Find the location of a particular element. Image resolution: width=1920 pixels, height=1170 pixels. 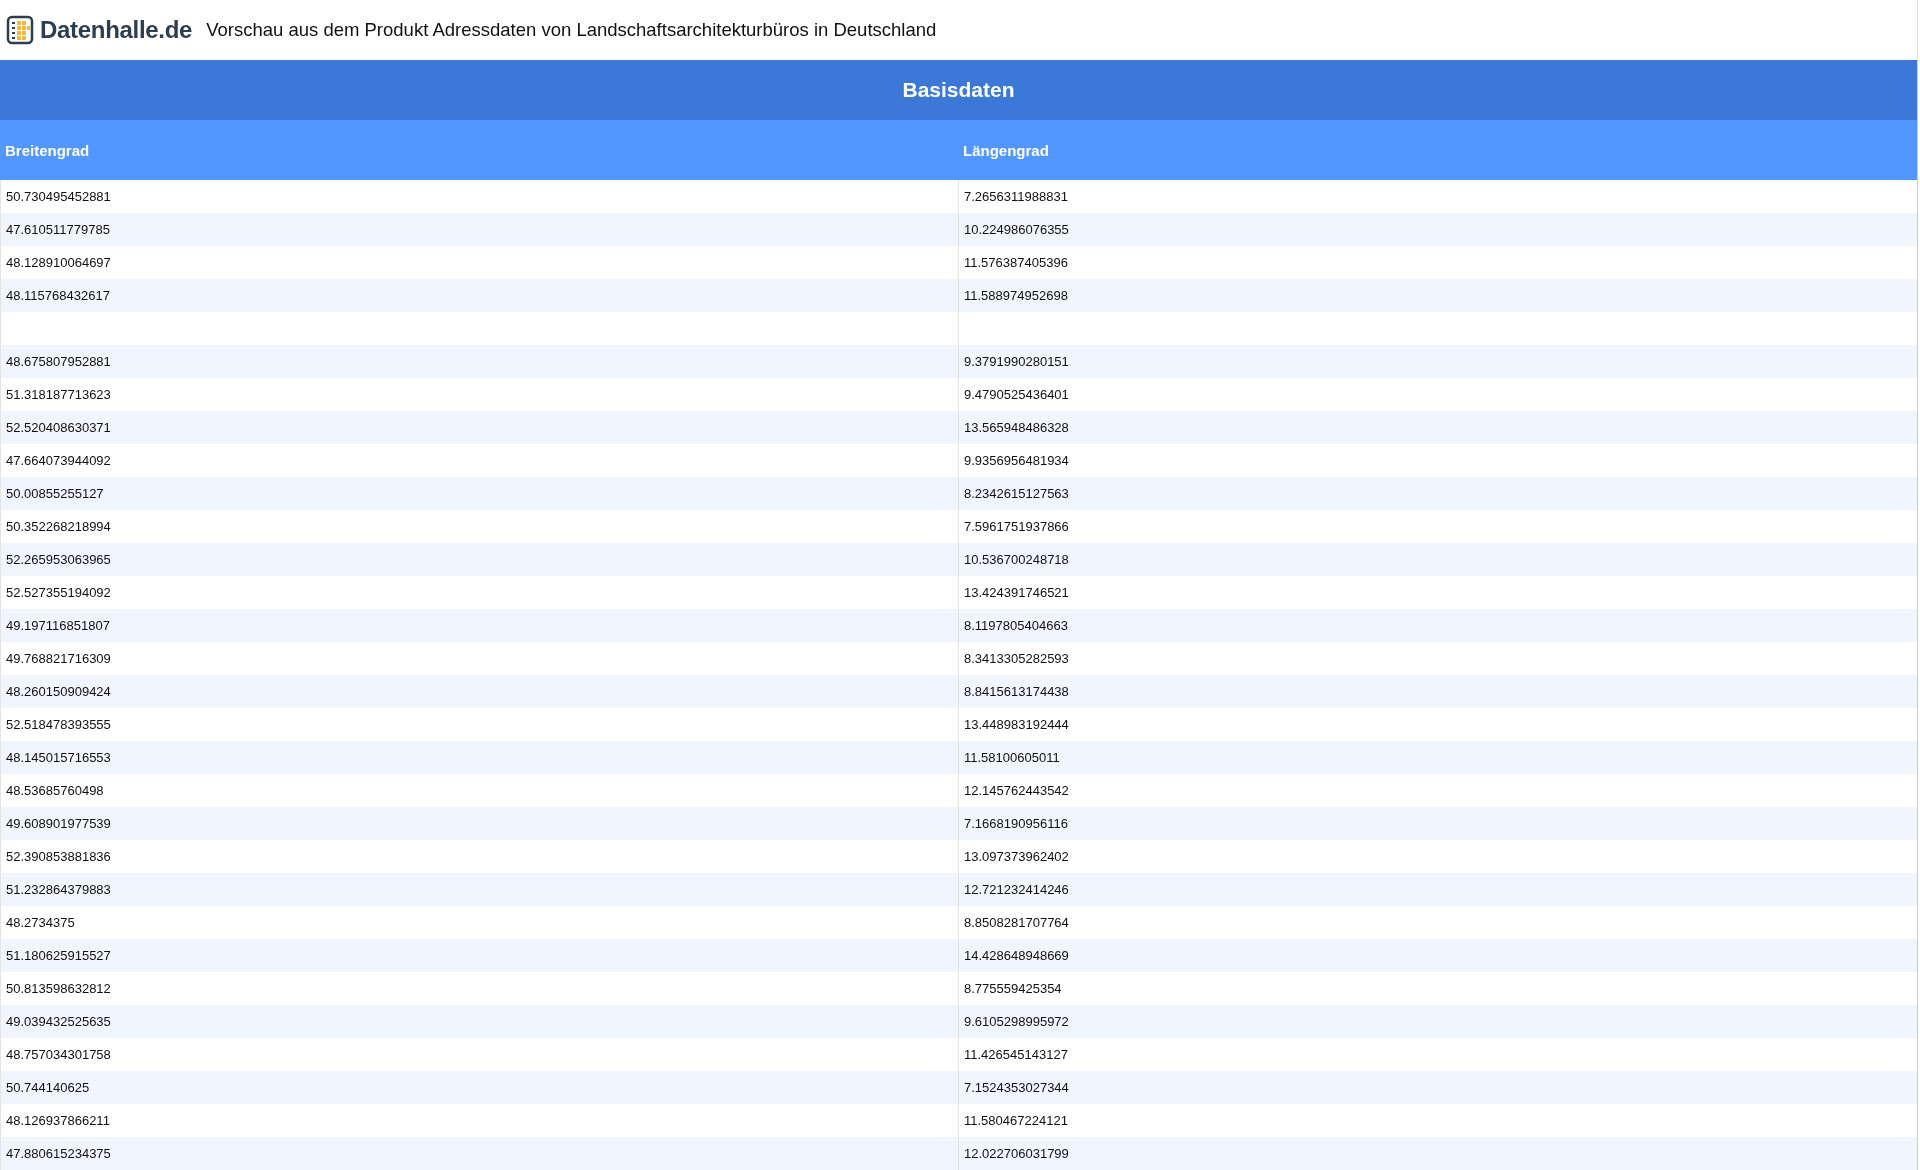

table-cell: 47.880615234375 is located at coordinates (479, 1153).